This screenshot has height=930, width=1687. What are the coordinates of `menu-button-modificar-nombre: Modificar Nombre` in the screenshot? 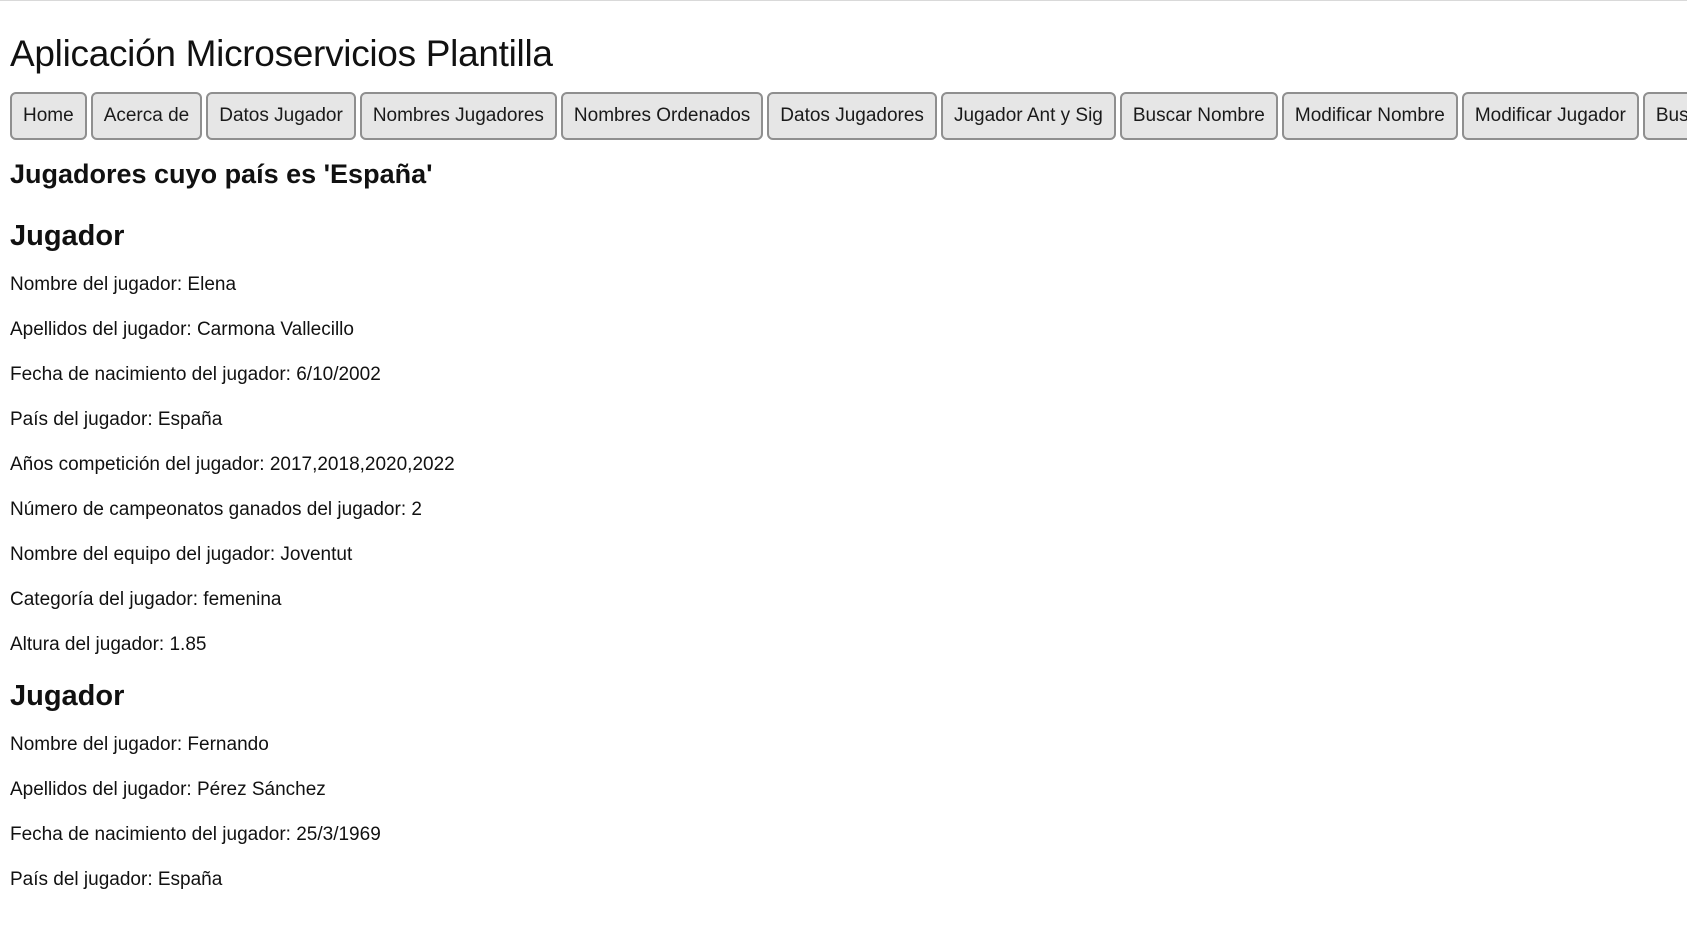 It's located at (1369, 116).